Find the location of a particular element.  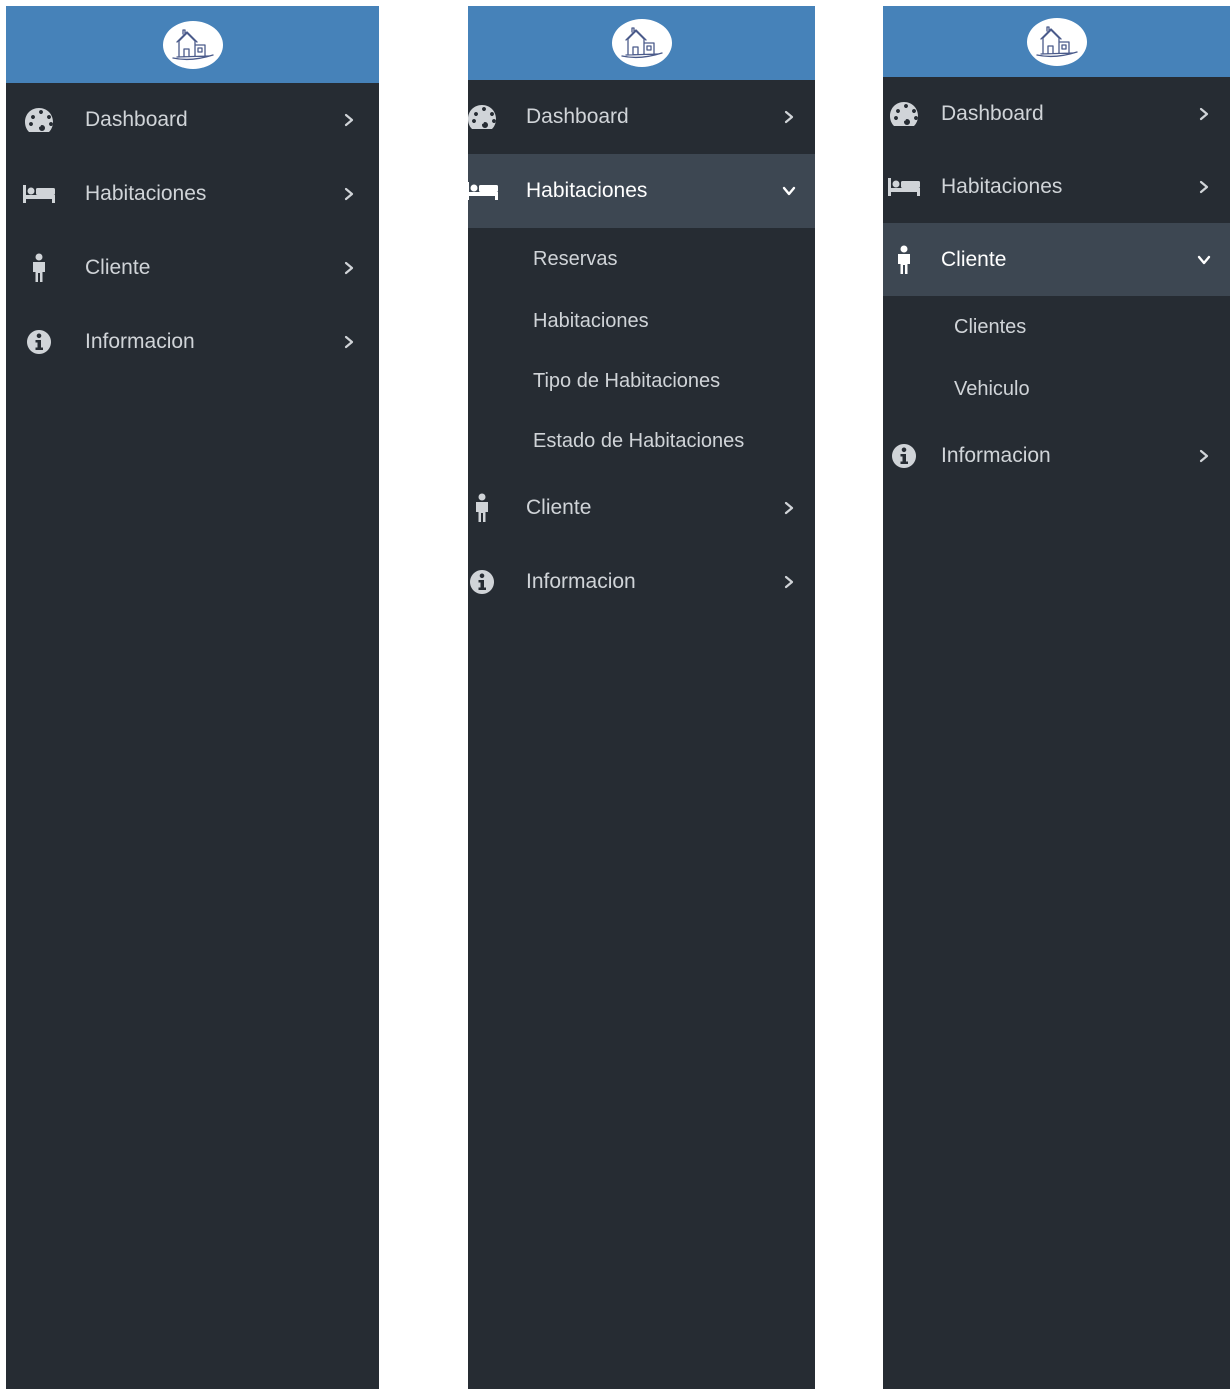

submenu-item-habitaciones: Habitaciones is located at coordinates (641, 321).